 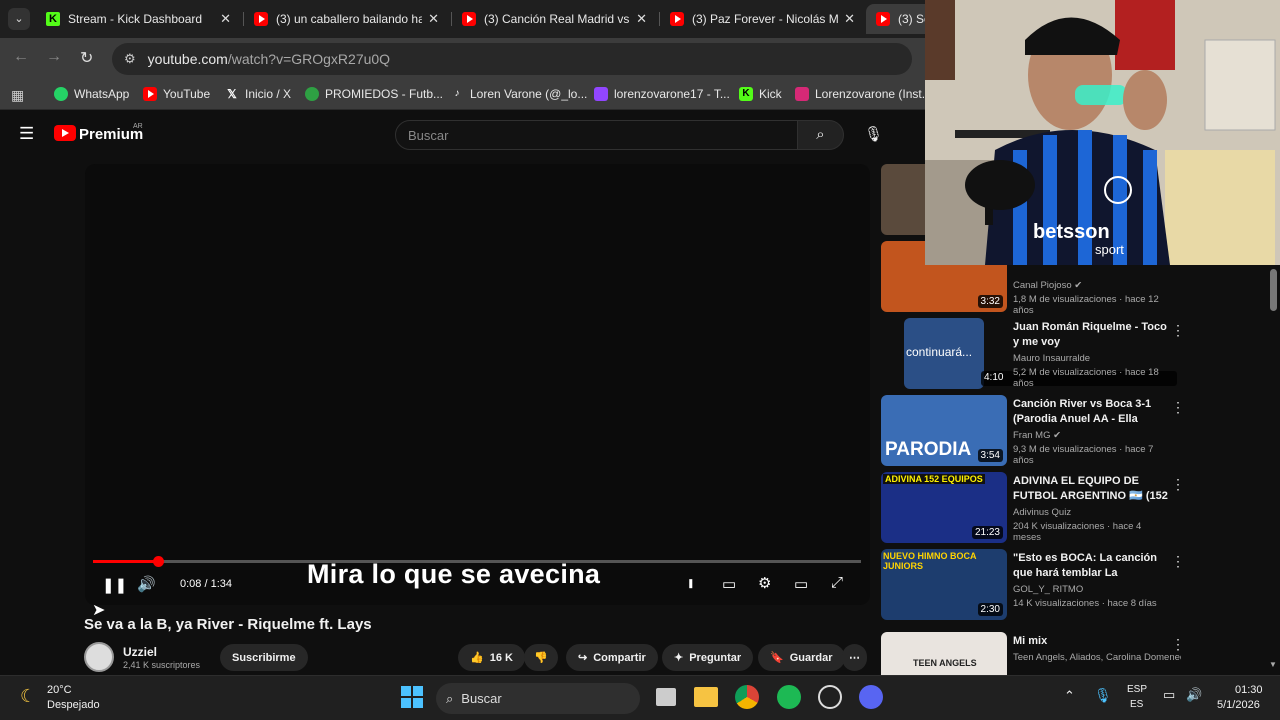 What do you see at coordinates (512, 59) in the screenshot?
I see `address-bar: ⚙ youtube.com/watch?v=GROgxR27u0Q` at bounding box center [512, 59].